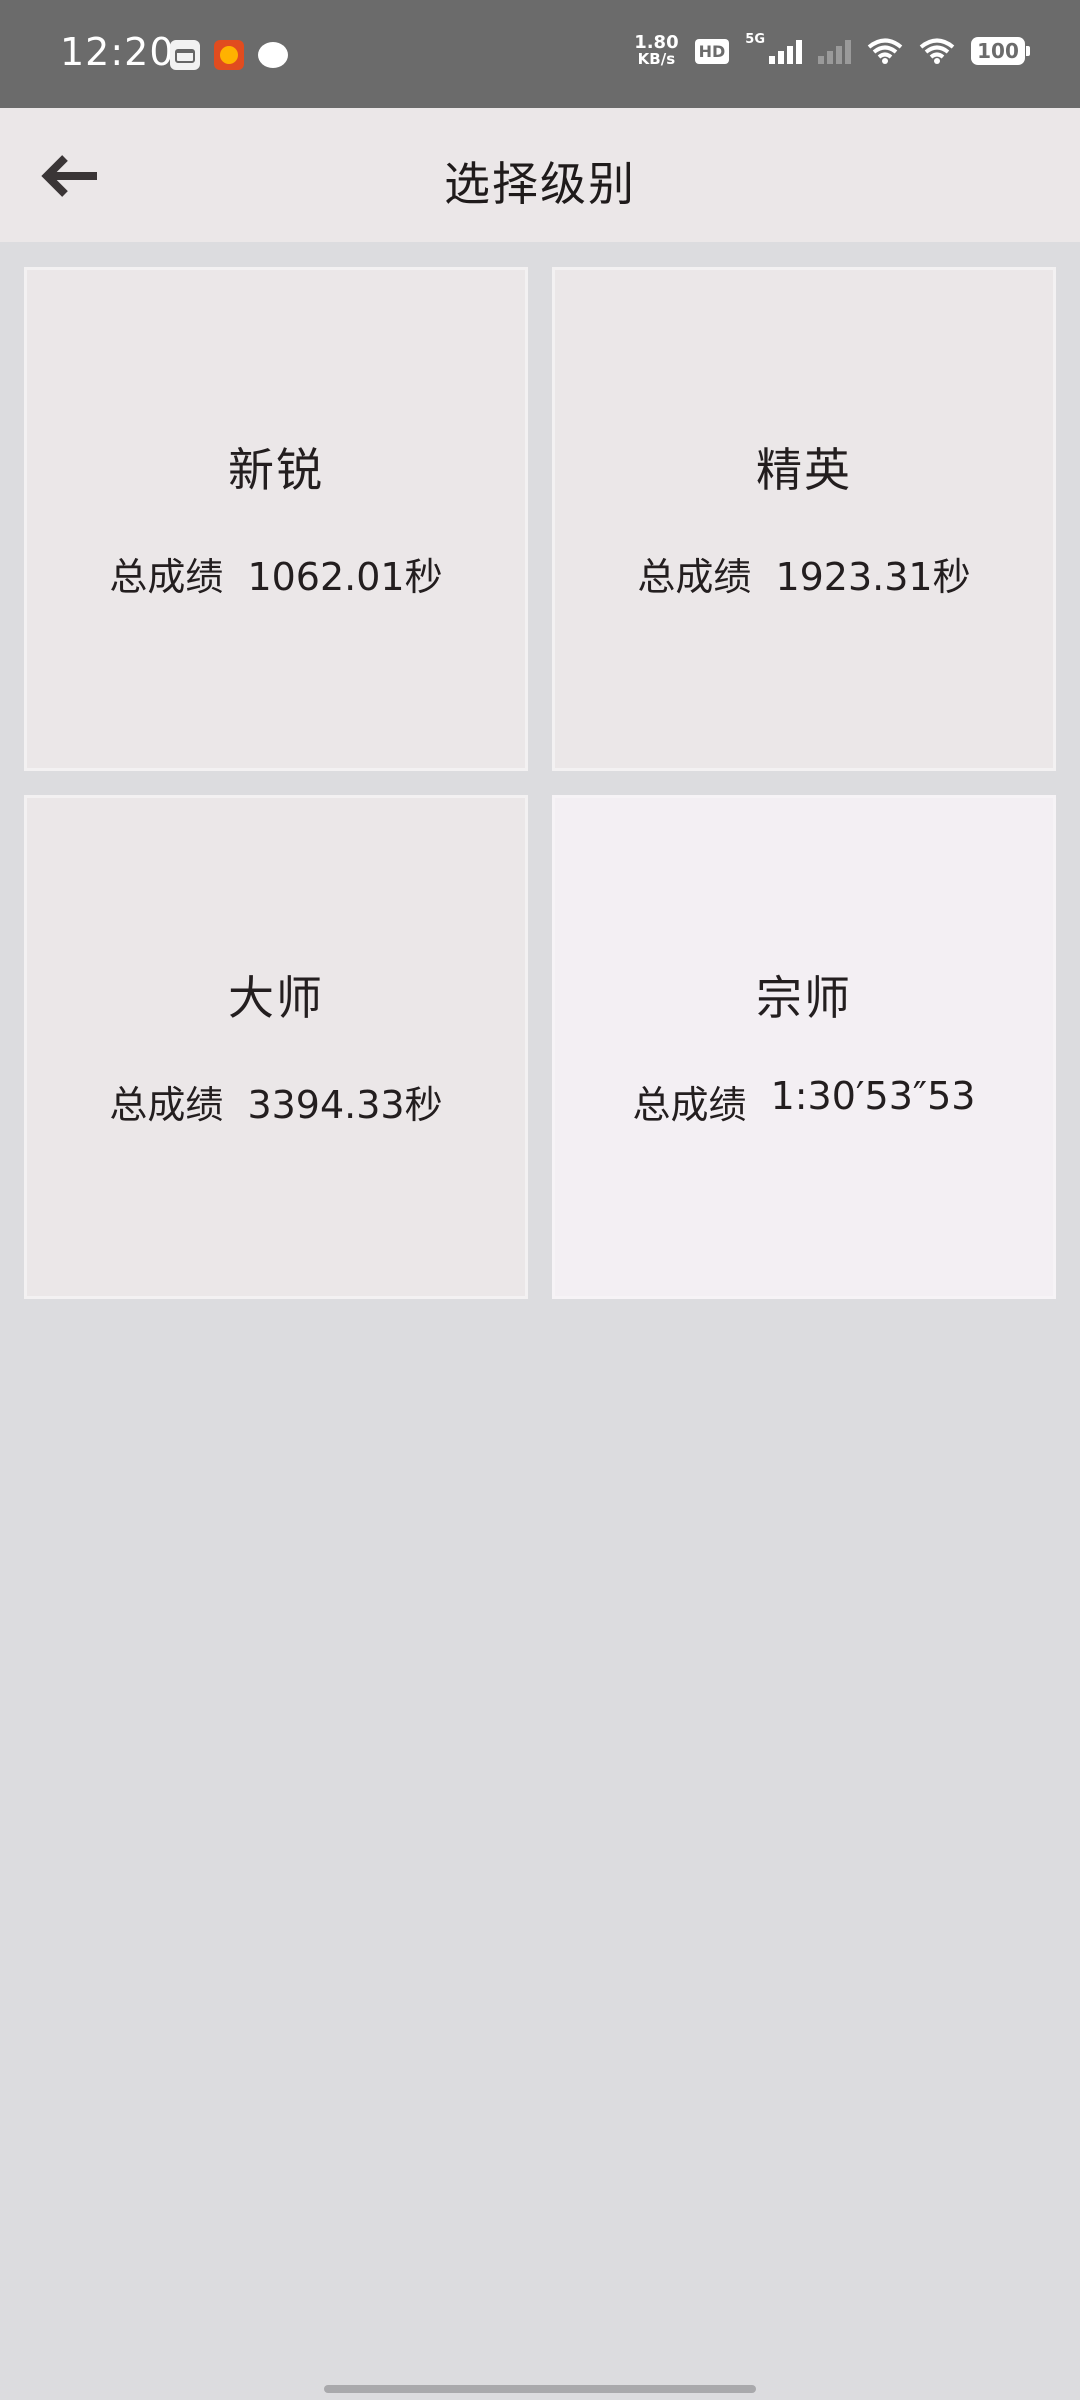 The image size is (1080, 2400). I want to click on battery-icon: 100, so click(1000, 51).